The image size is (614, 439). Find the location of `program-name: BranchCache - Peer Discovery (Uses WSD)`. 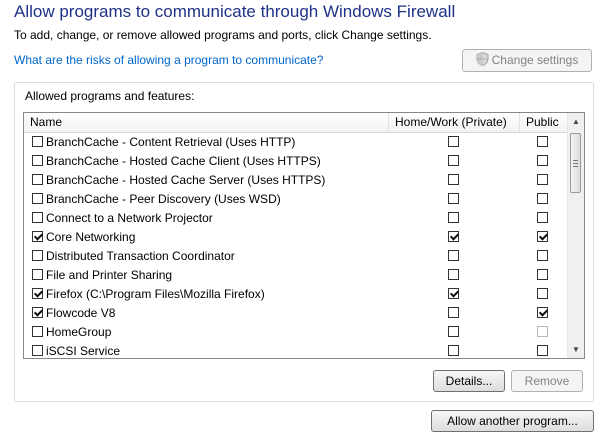

program-name: BranchCache - Peer Discovery (Uses WSD) is located at coordinates (163, 199).